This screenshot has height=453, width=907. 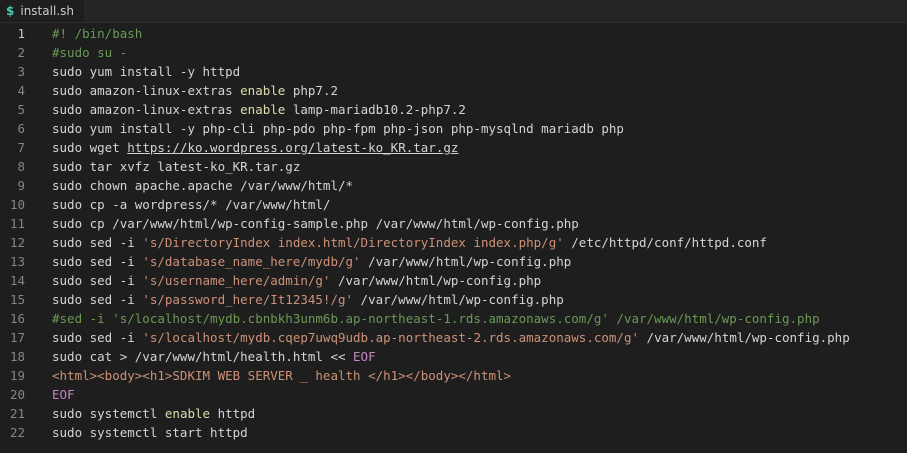 I want to click on line-number: 17, so click(x=17, y=337).